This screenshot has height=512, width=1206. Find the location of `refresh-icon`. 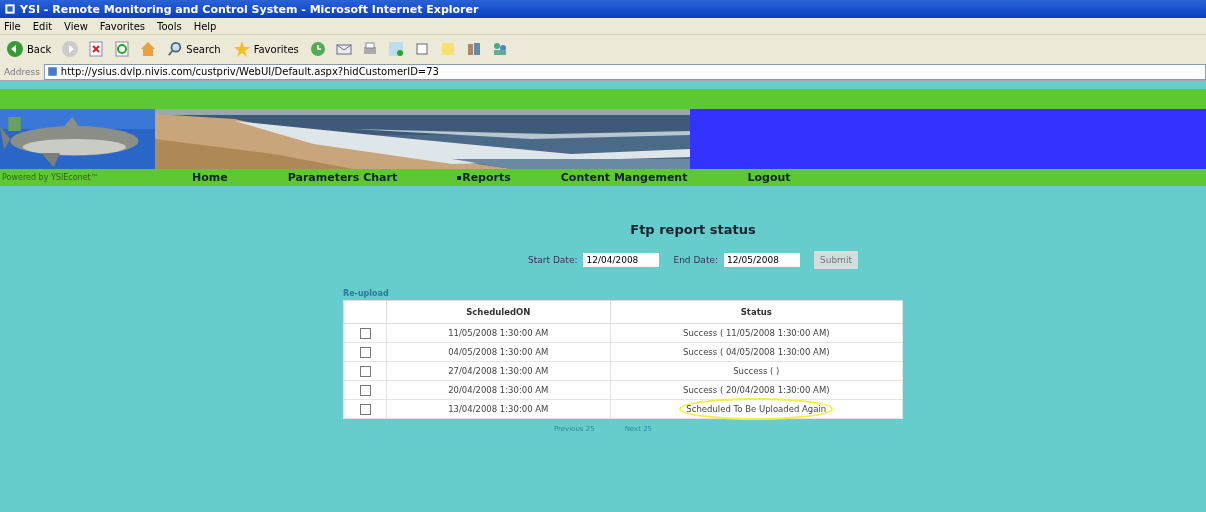

refresh-icon is located at coordinates (122, 49).